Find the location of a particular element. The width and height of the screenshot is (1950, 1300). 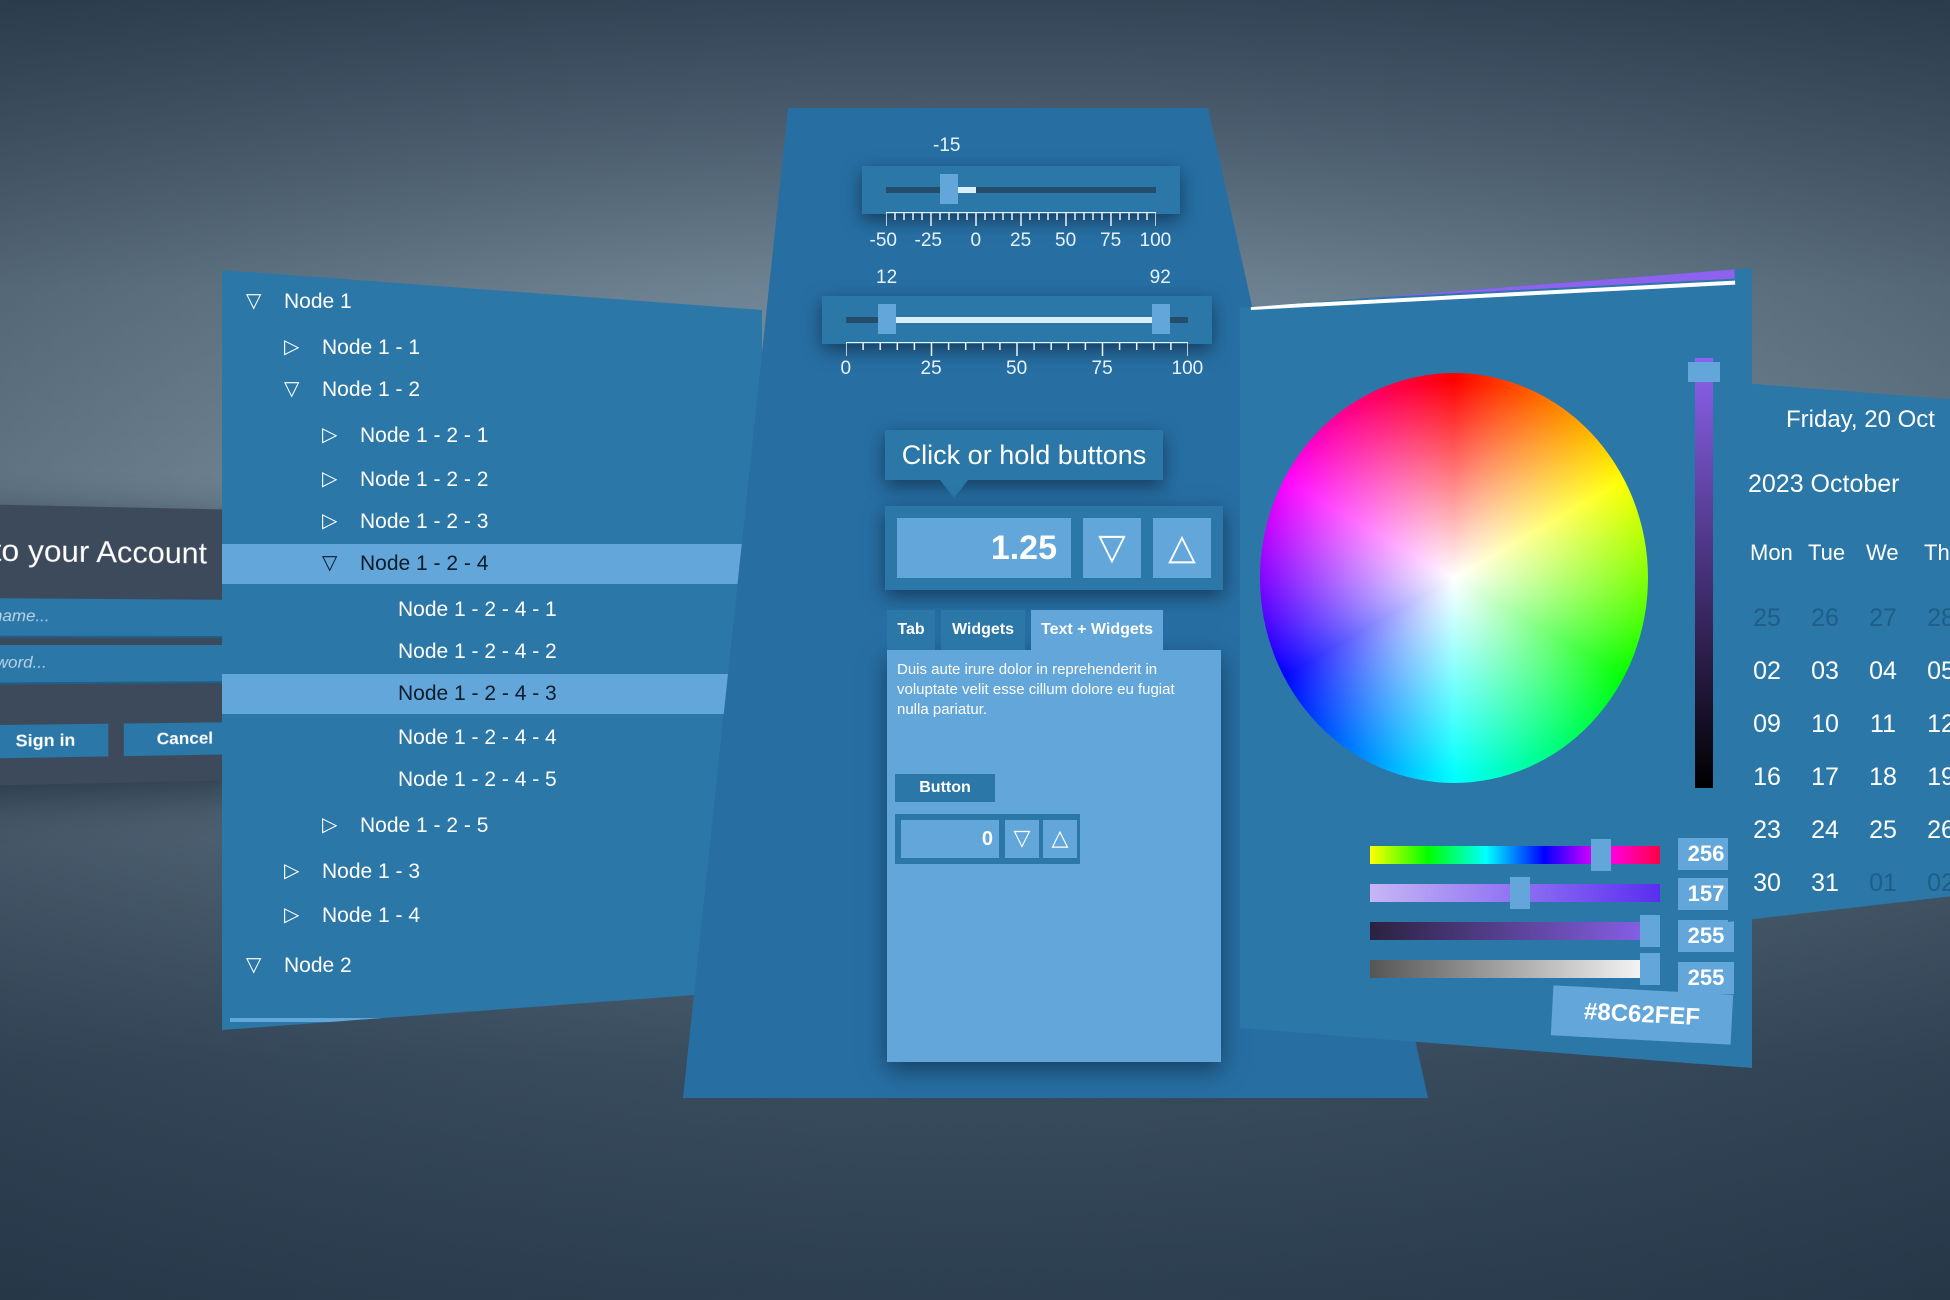

range-high-label: 92 is located at coordinates (1160, 277).